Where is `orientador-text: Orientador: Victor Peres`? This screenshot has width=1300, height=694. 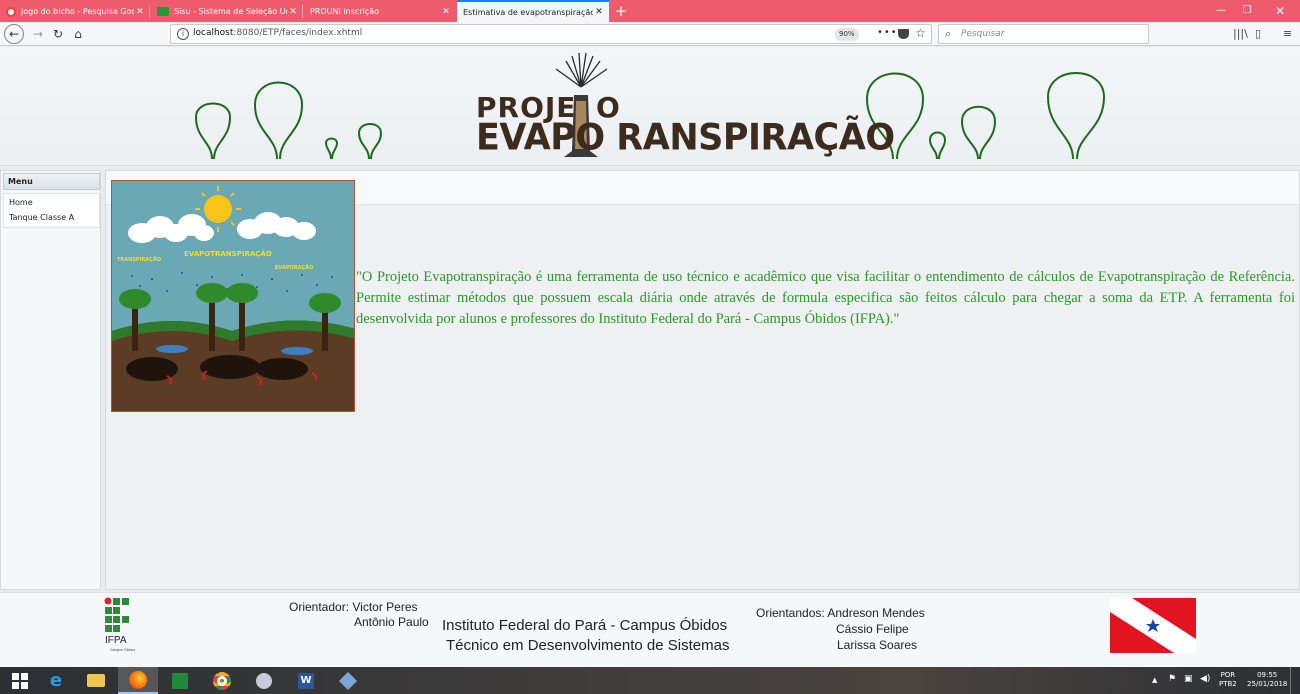
orientador-text: Orientador: Victor Peres is located at coordinates (353, 607).